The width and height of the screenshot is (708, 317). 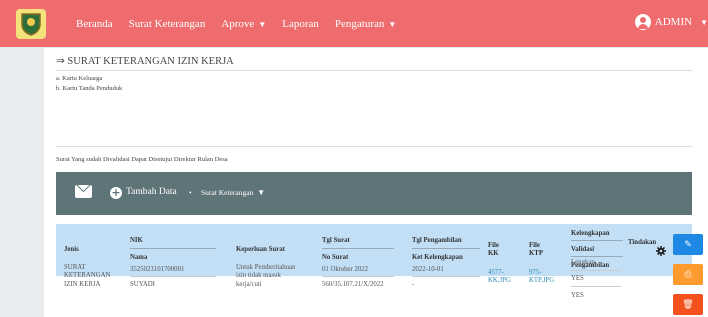 I want to click on th-tgl-pengambilan: Tgl Pengambilan, so click(x=437, y=241).